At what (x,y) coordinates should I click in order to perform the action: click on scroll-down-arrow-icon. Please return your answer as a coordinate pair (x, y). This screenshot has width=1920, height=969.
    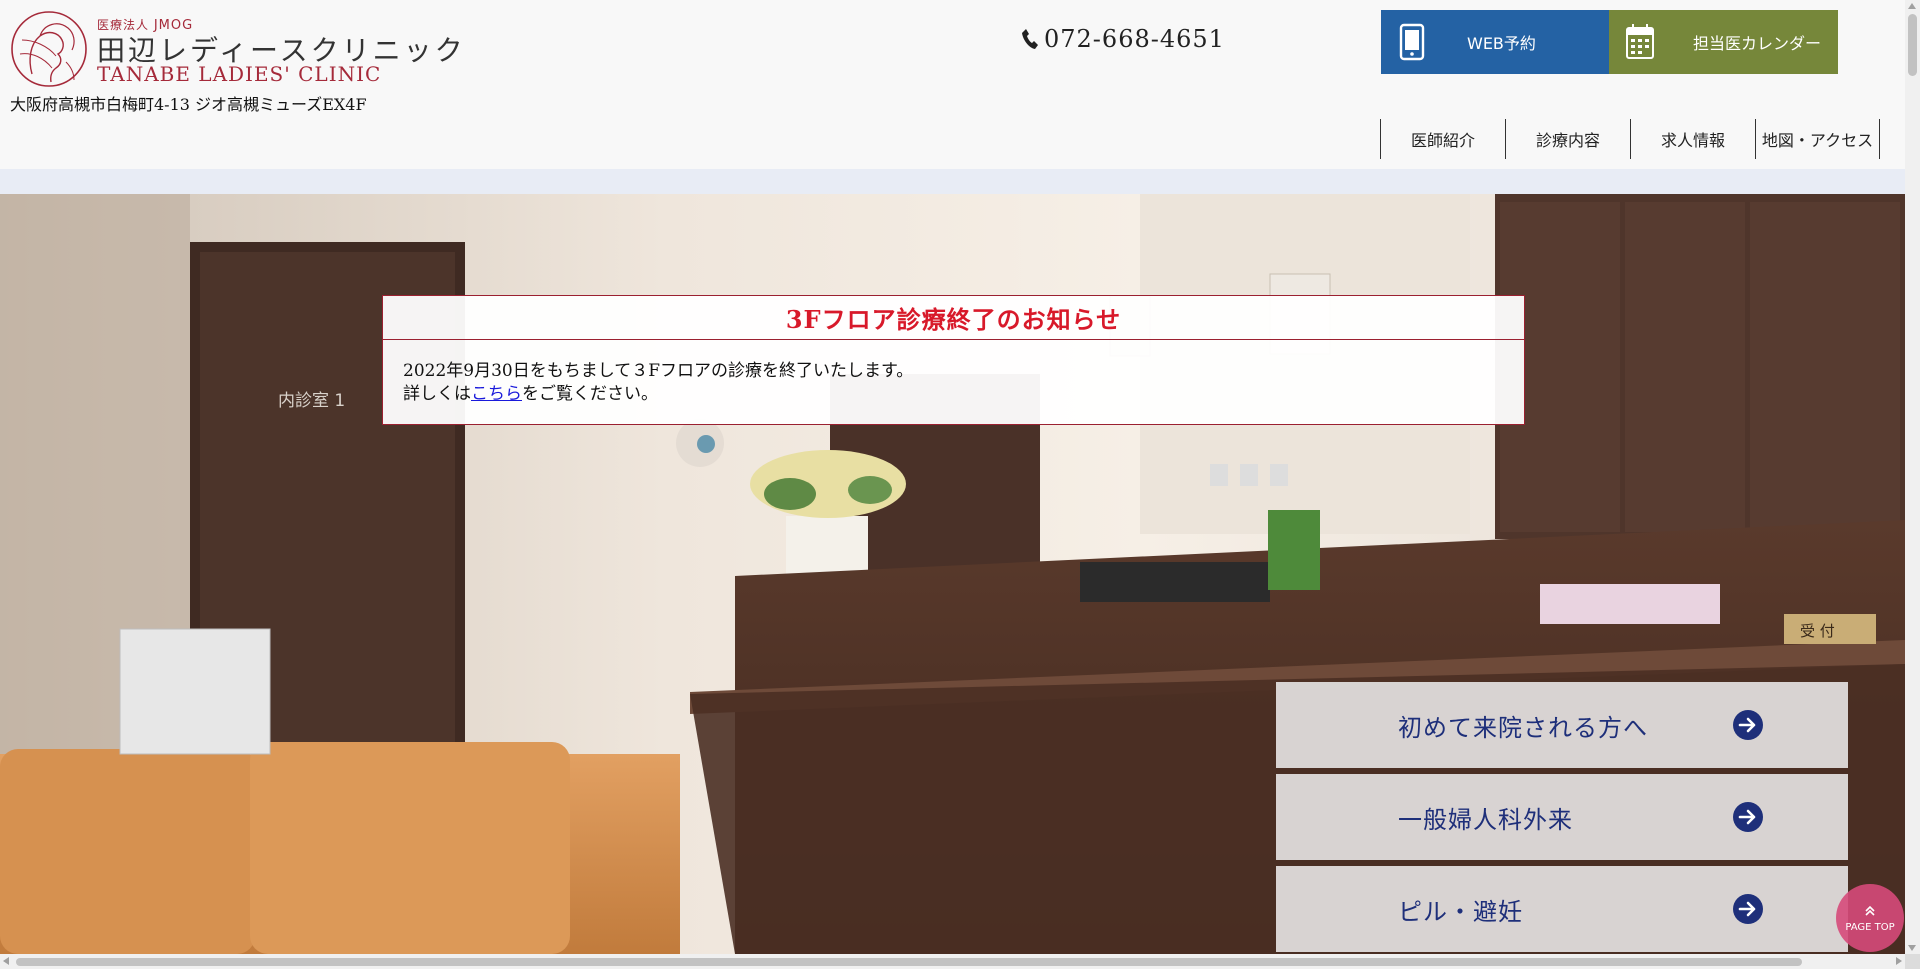
    Looking at the image, I should click on (1912, 948).